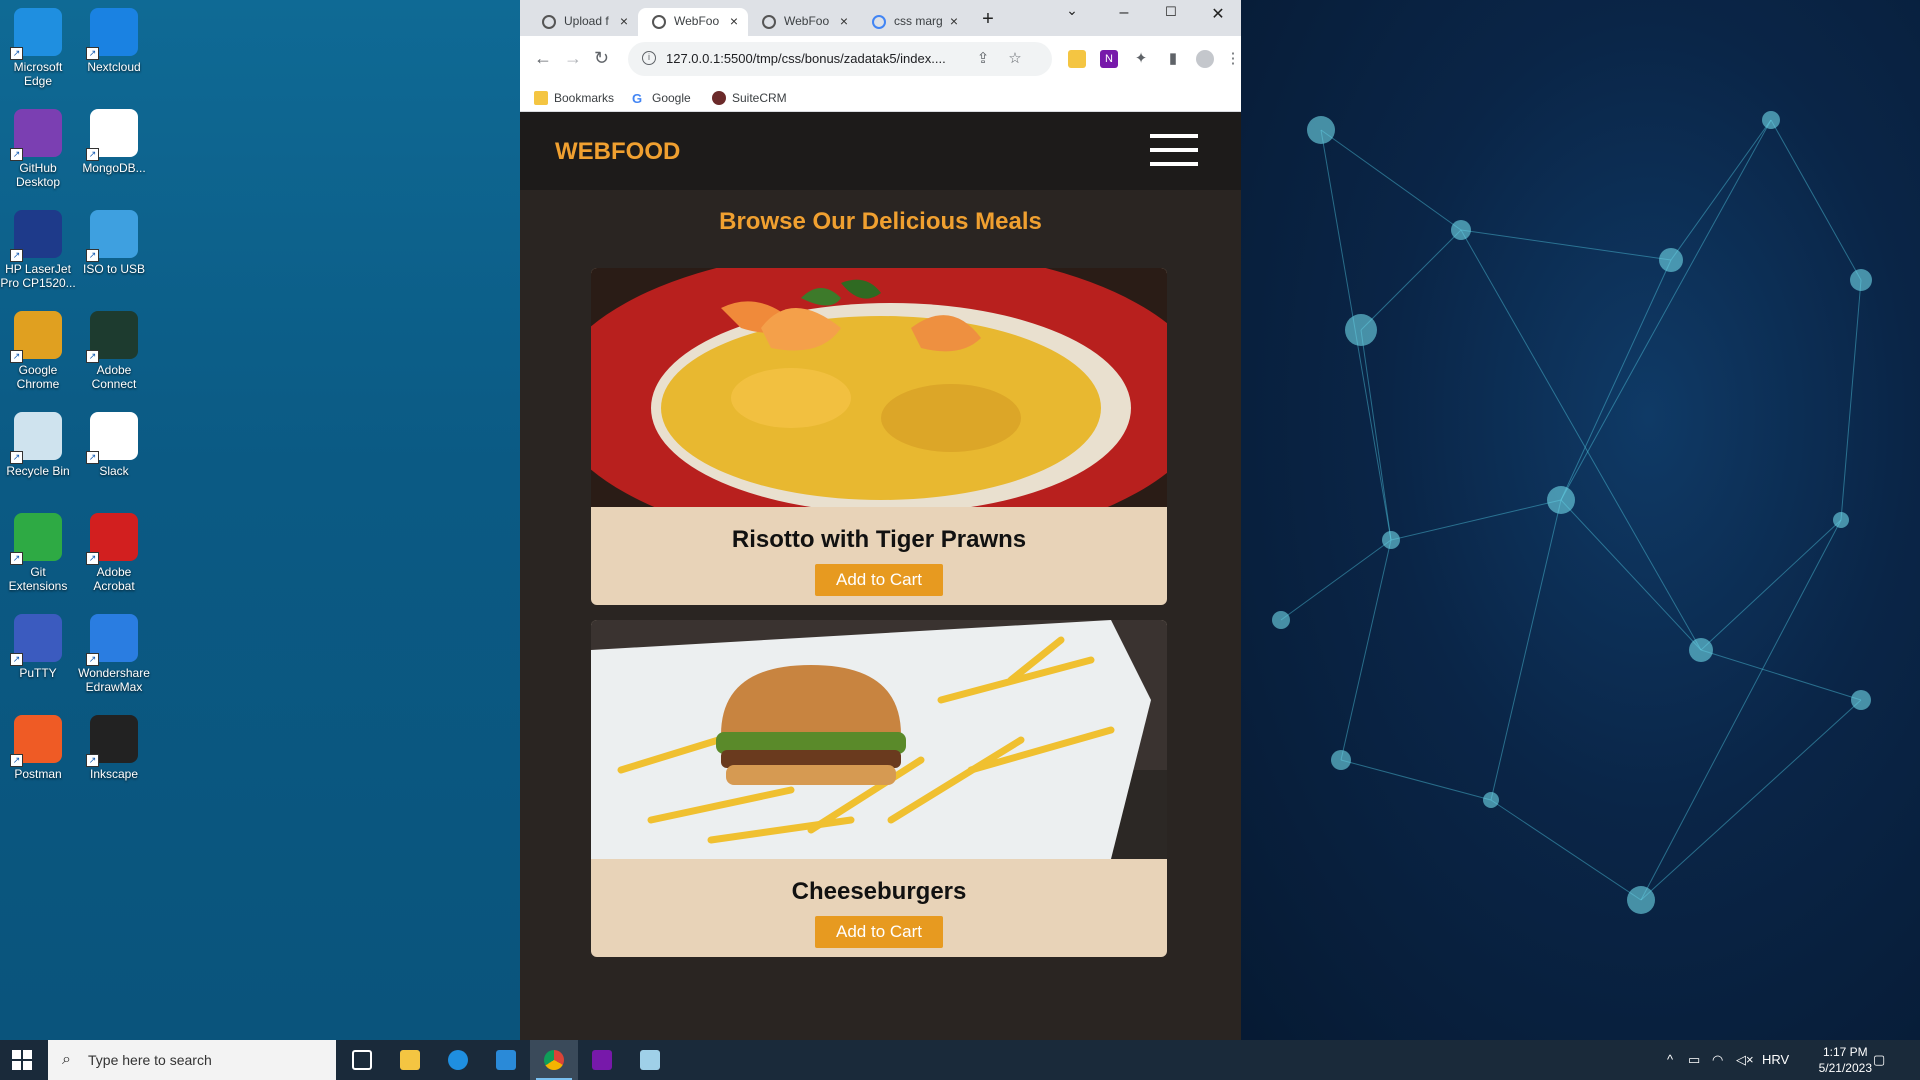 The width and height of the screenshot is (1920, 1080). Describe the element at coordinates (38, 149) in the screenshot. I see `desktop-shortcut: ↗ GitHub Desktop` at that location.